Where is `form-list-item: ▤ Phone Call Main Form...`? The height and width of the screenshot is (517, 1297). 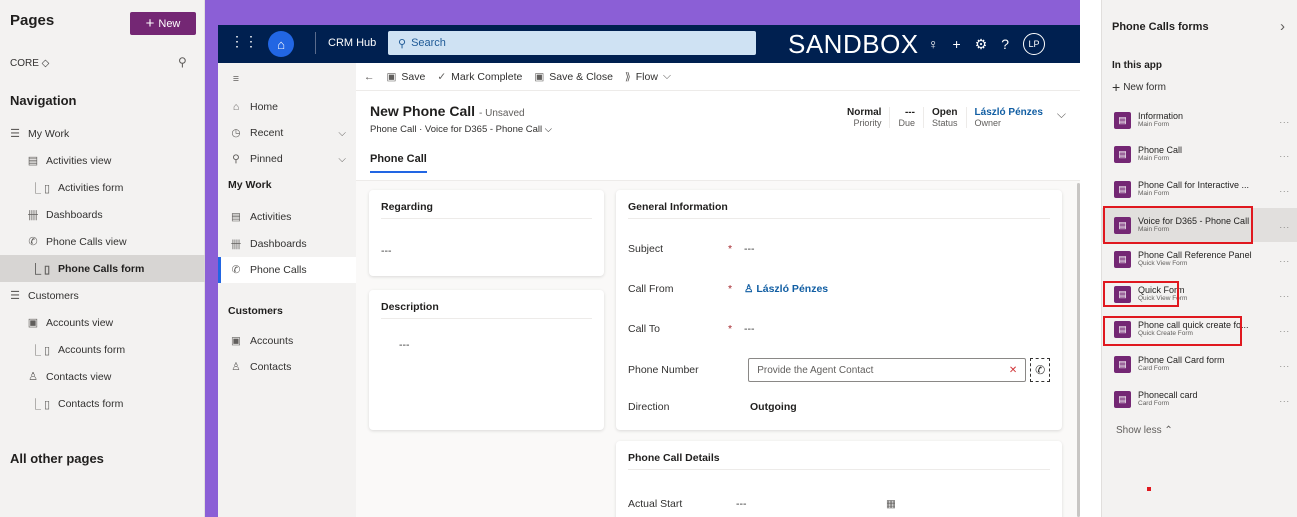 form-list-item: ▤ Phone Call Main Form... is located at coordinates (1199, 154).